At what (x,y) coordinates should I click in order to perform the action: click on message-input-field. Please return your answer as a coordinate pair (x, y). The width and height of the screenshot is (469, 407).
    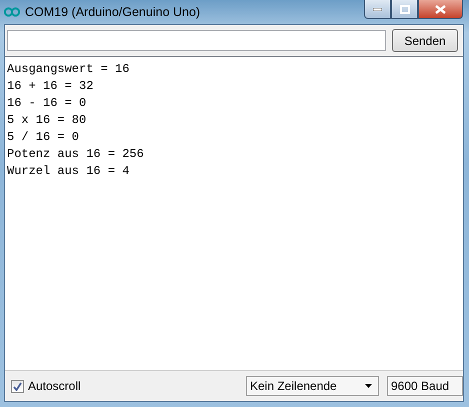
    Looking at the image, I should click on (196, 40).